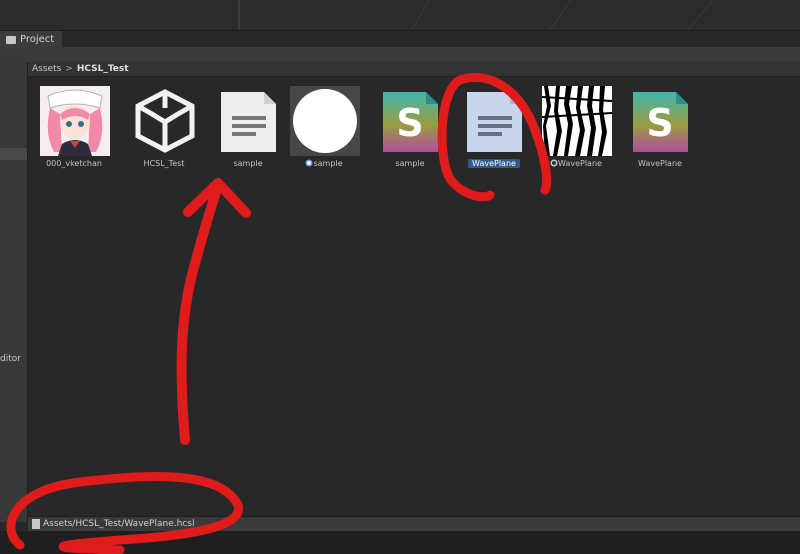  I want to click on asset-label: HCSL_Test, so click(164, 163).